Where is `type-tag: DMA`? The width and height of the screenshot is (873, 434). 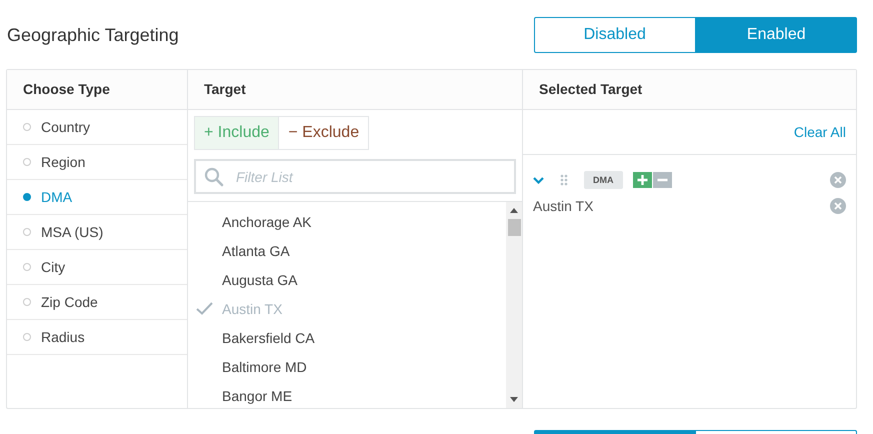
type-tag: DMA is located at coordinates (603, 180).